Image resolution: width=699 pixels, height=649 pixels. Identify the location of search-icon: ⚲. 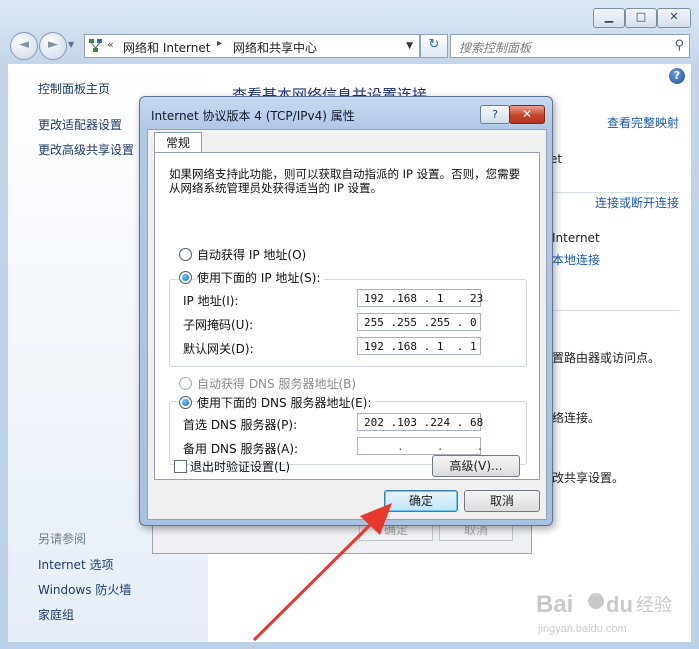
(679, 45).